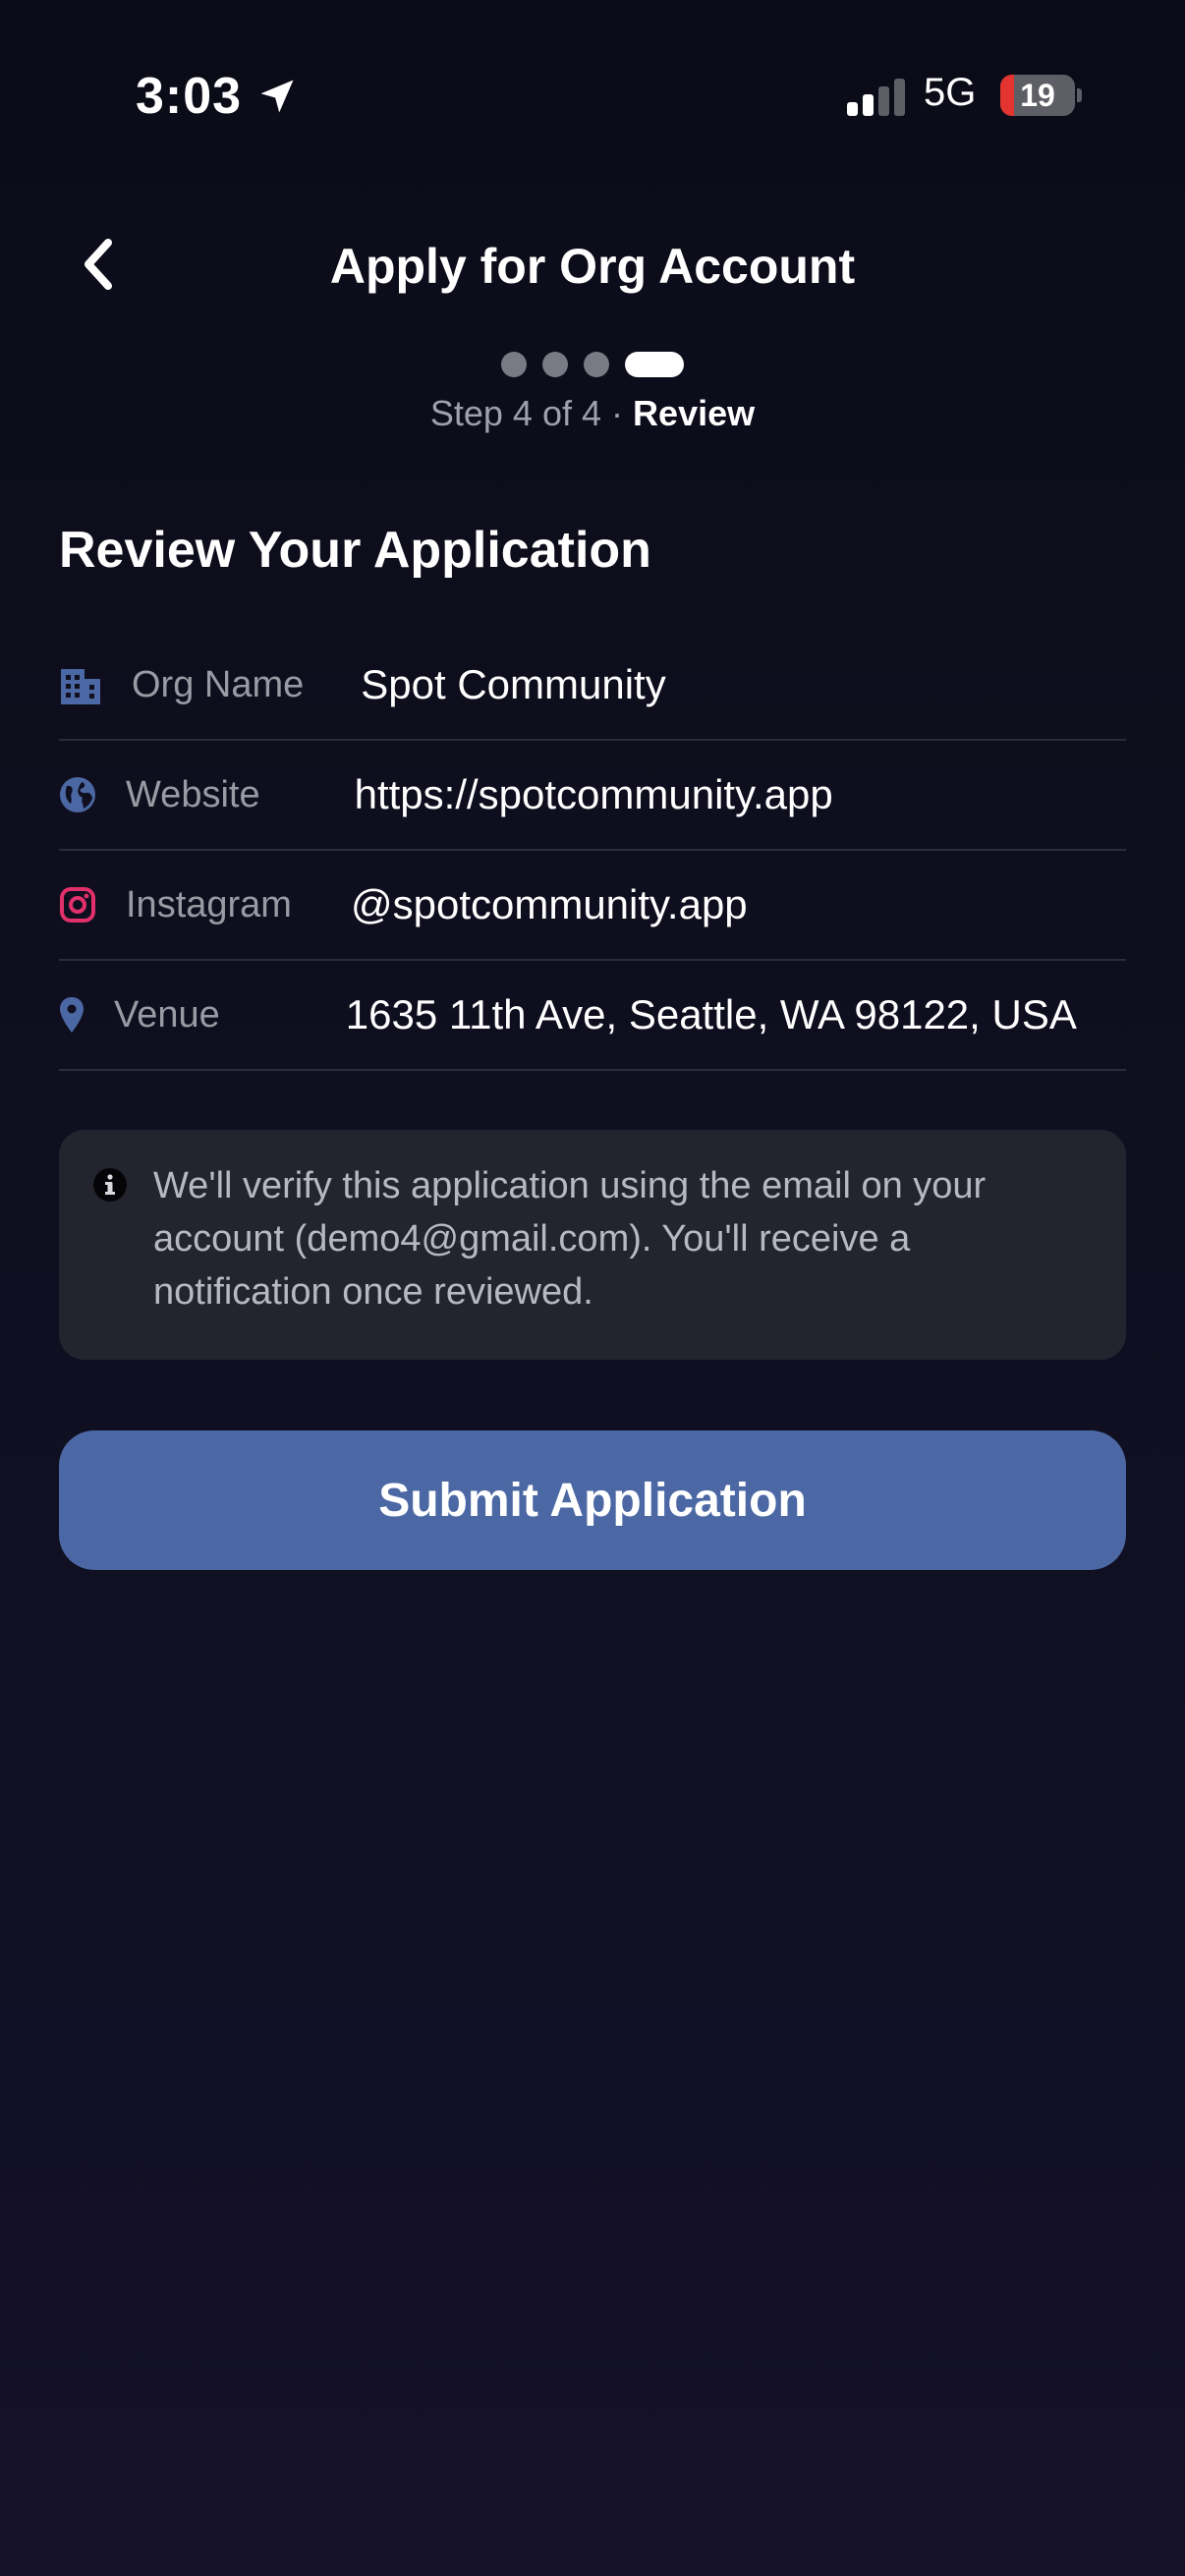  I want to click on instagram-value: @spotcommunity.app, so click(549, 904).